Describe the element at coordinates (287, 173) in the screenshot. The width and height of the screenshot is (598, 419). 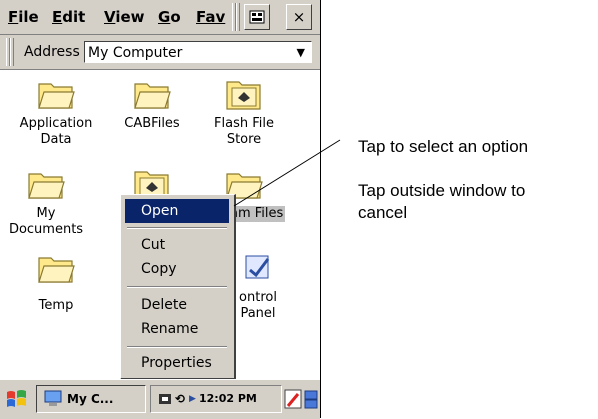
I see `callout-pointer-line` at that location.